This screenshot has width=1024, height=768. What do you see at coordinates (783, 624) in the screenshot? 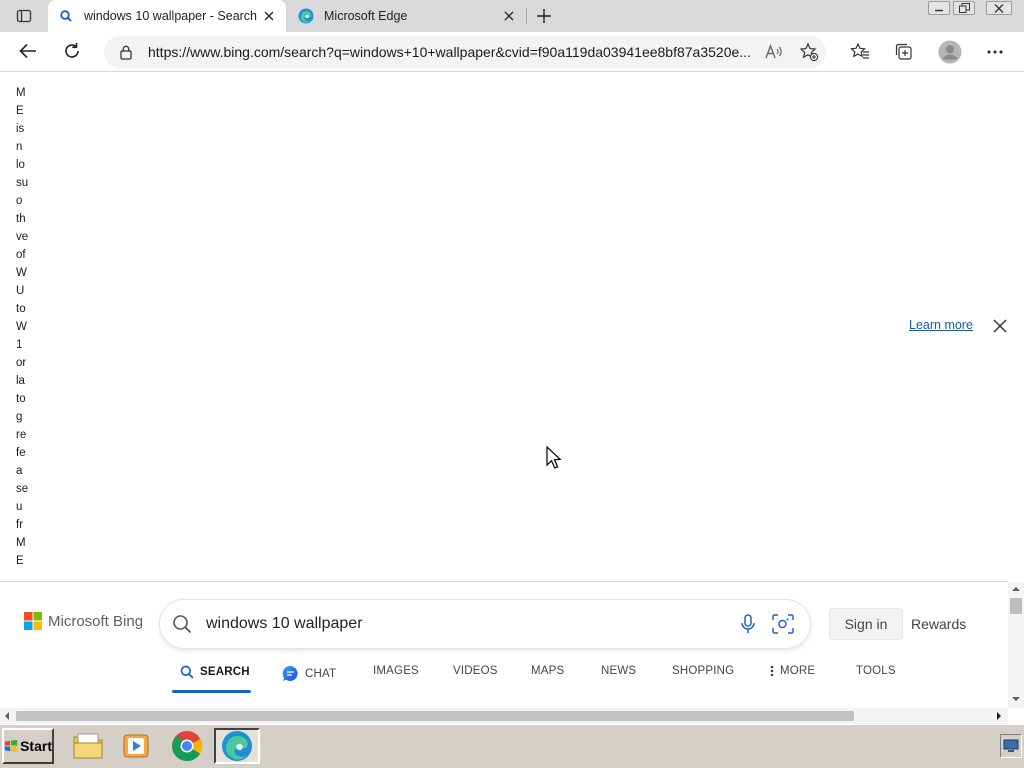
I see `visual-search-icon` at bounding box center [783, 624].